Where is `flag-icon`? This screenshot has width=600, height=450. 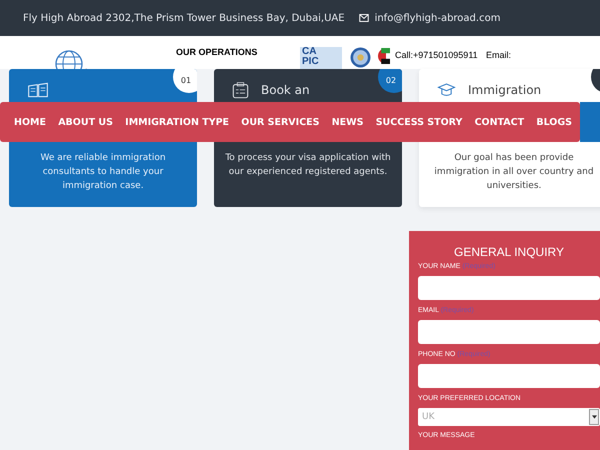
flag-icon is located at coordinates (384, 56).